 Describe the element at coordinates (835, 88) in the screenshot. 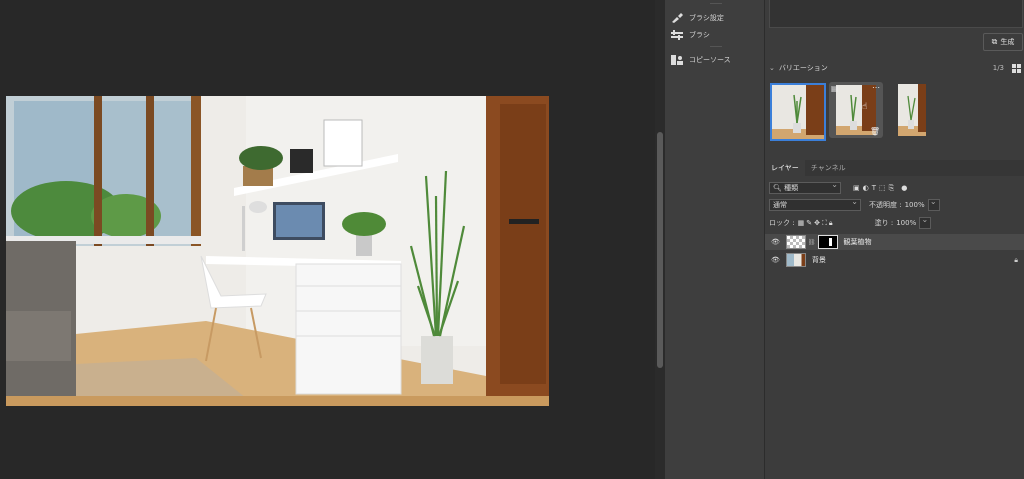

I see `info-icon: ▤` at that location.